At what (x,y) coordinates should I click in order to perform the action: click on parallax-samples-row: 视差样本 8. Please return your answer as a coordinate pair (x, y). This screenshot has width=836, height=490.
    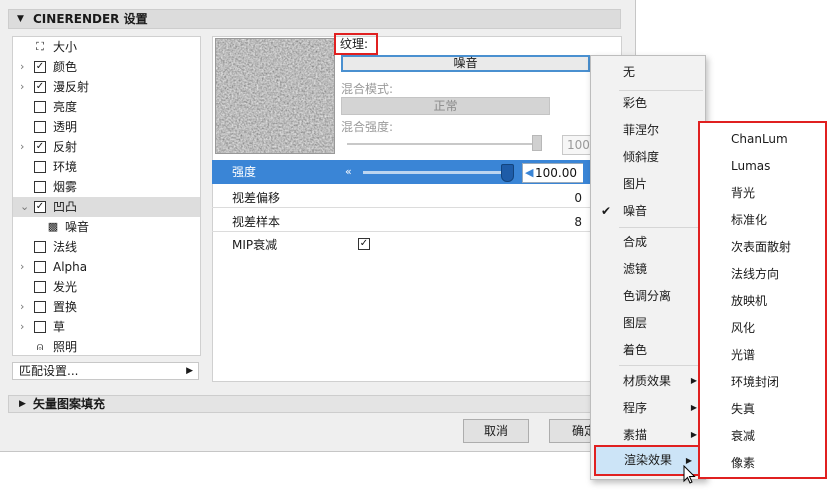
    Looking at the image, I should click on (401, 222).